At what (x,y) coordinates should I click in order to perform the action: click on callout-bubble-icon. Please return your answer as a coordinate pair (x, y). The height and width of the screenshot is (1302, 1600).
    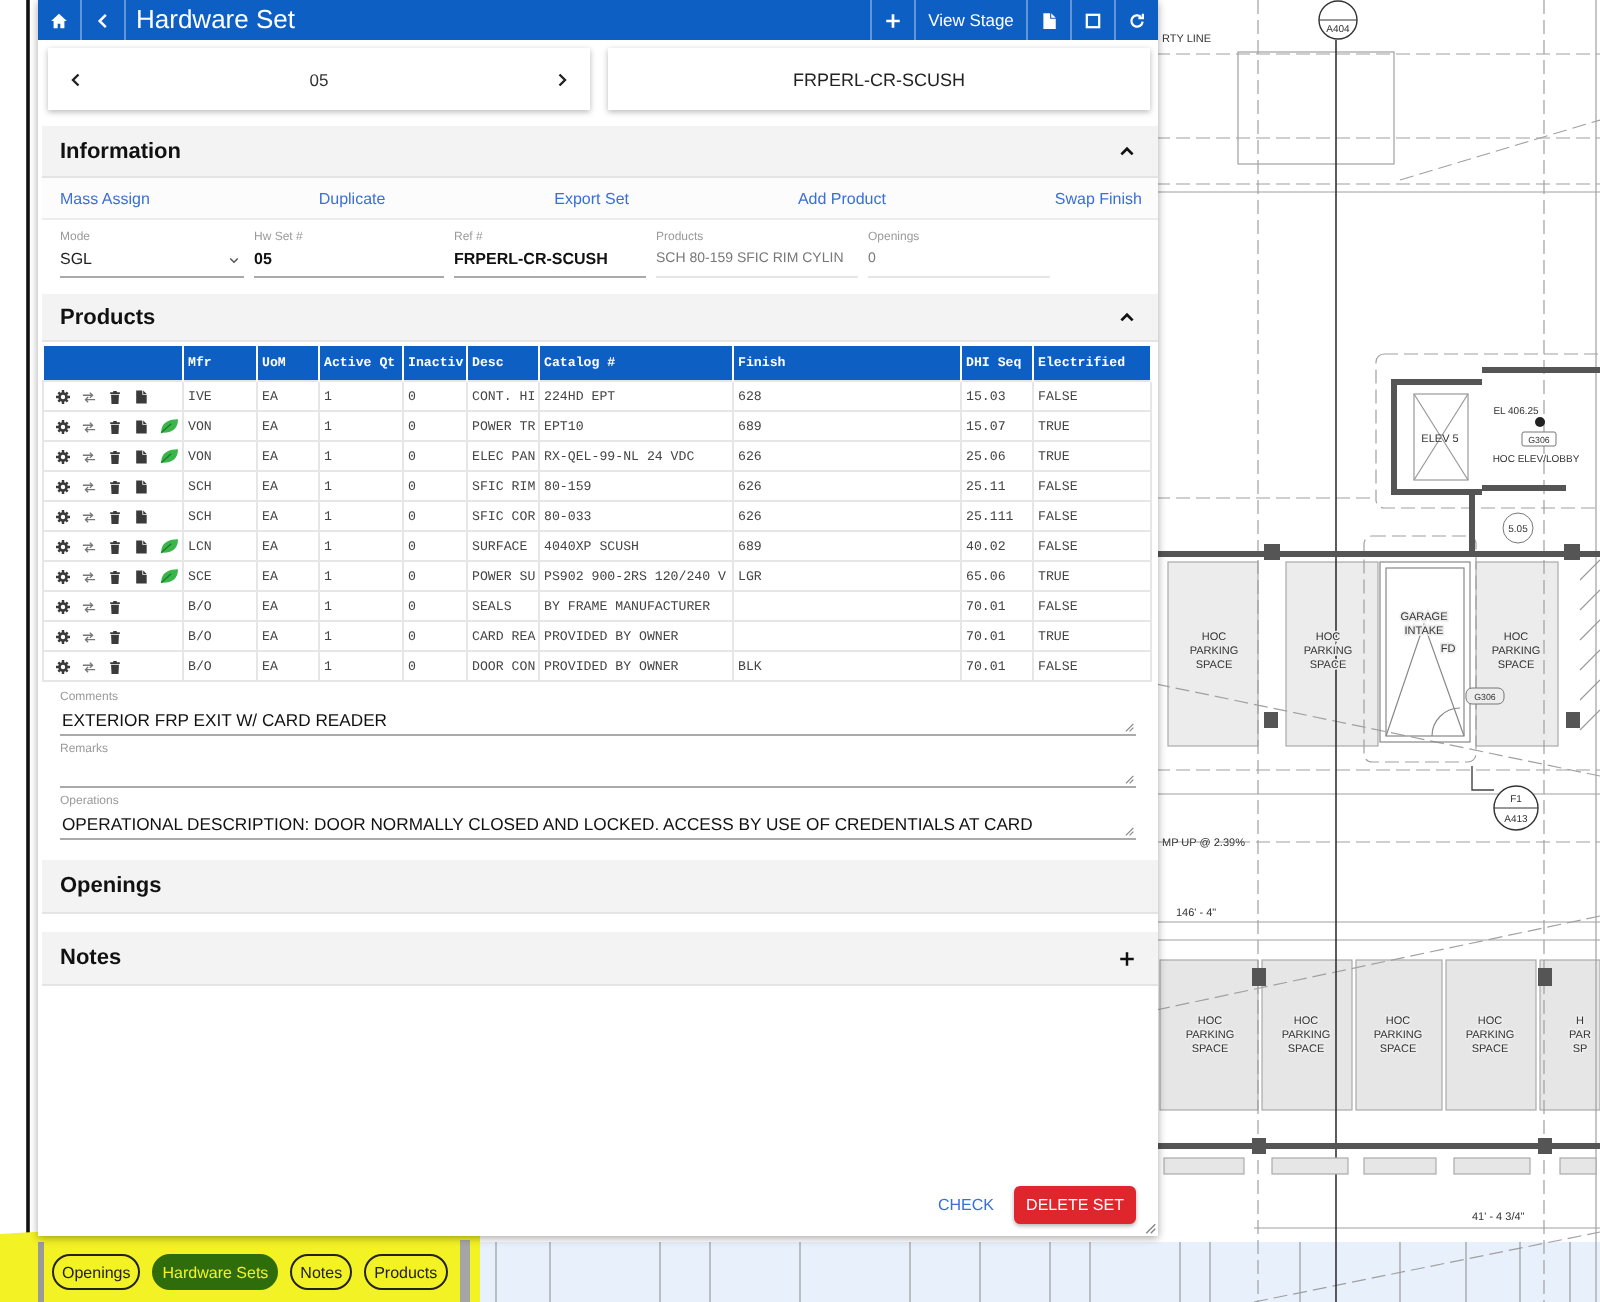
    Looking at the image, I should click on (1516, 808).